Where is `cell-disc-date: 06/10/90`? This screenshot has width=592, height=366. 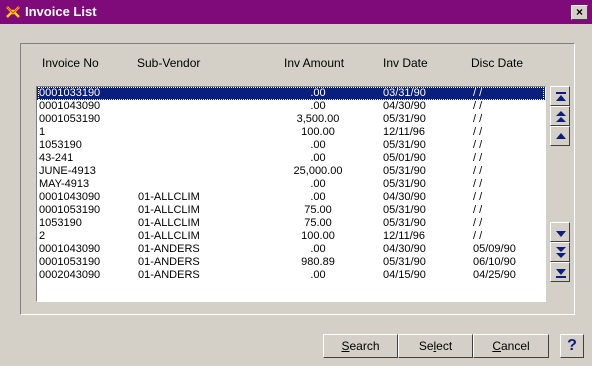 cell-disc-date: 06/10/90 is located at coordinates (494, 262).